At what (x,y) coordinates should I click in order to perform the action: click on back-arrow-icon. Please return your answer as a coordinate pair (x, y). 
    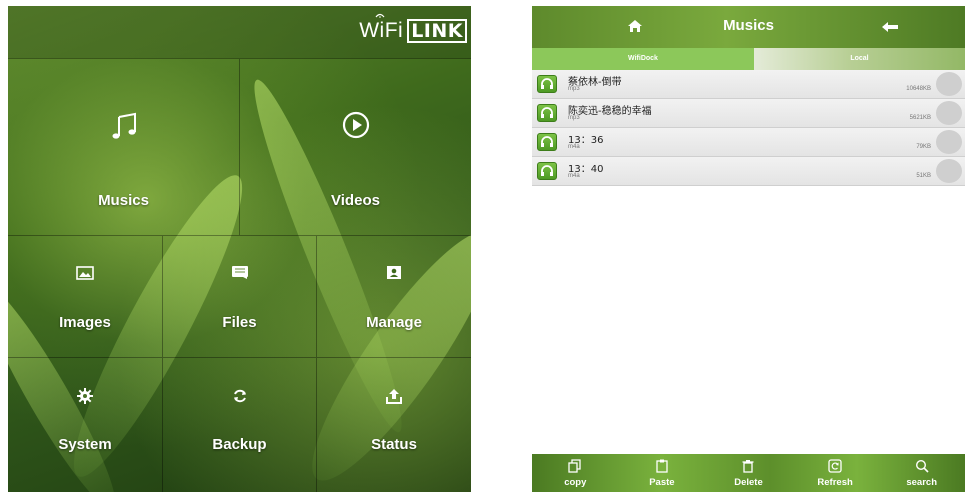
    Looking at the image, I should click on (890, 27).